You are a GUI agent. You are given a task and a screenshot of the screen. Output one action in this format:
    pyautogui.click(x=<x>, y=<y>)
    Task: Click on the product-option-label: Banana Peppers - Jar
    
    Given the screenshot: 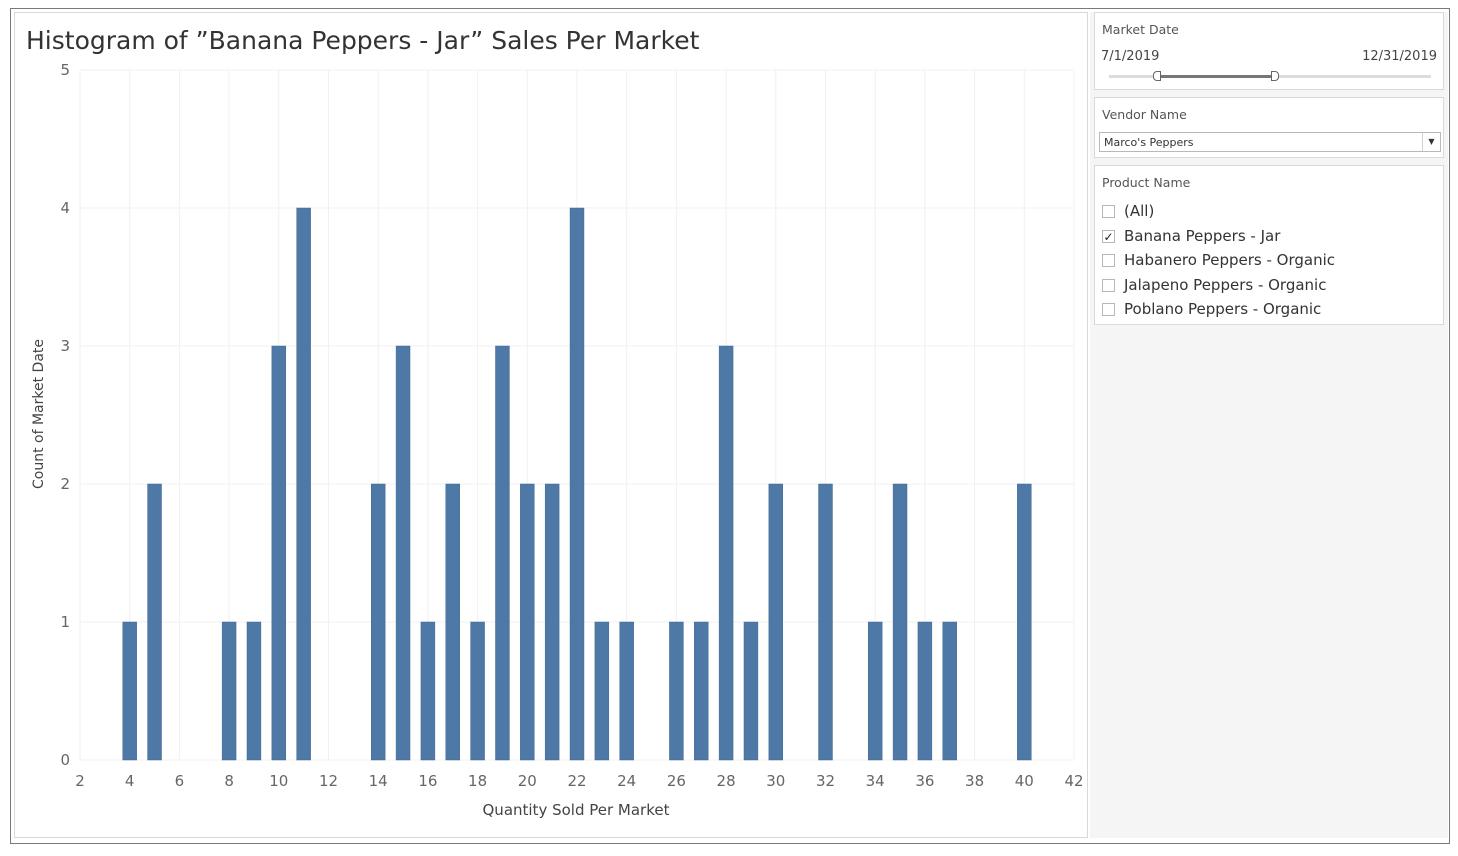 What is the action you would take?
    pyautogui.click(x=1202, y=235)
    